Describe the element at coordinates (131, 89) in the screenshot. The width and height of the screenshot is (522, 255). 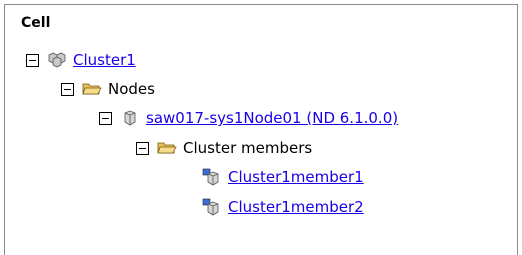
I see `nodes-label: Nodes` at that location.